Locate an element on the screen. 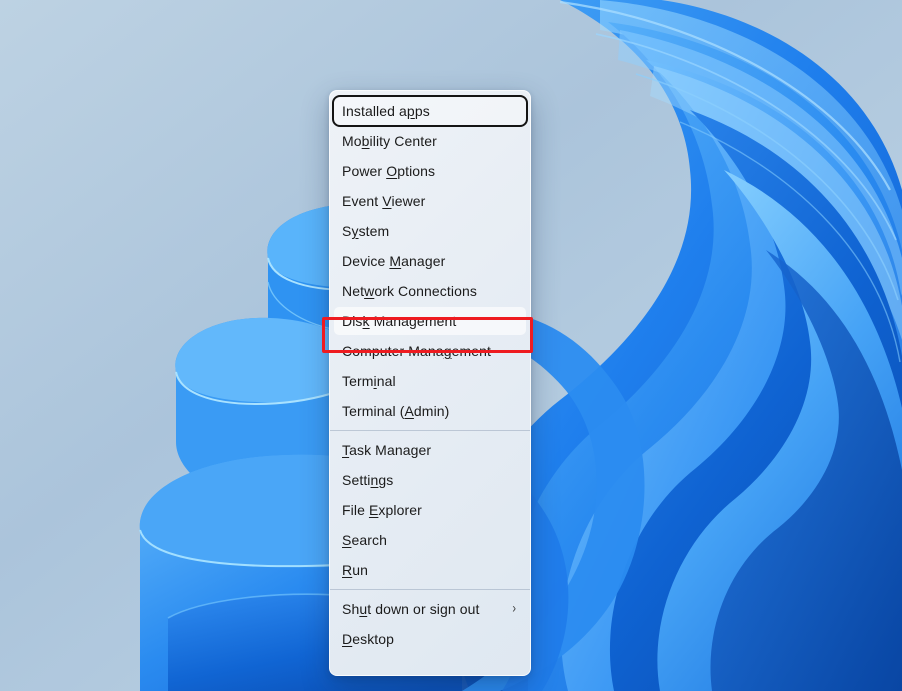 The image size is (902, 691). access-key: g is located at coordinates (447, 351).